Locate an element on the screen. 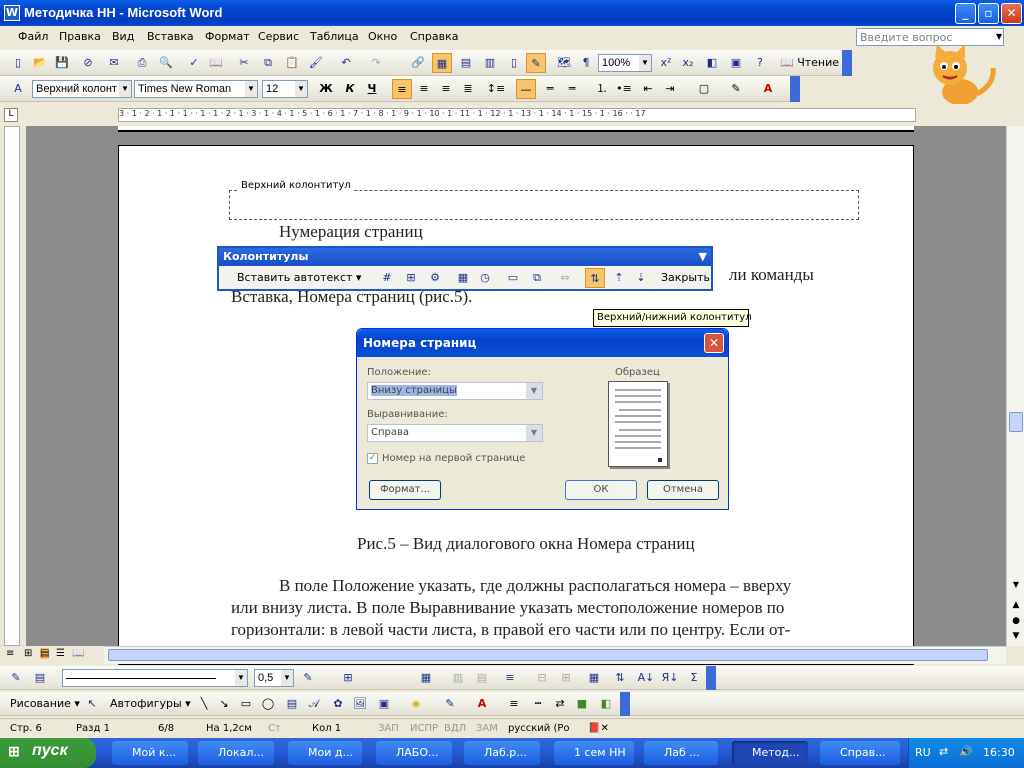  equal-line-icon: ═ is located at coordinates (550, 89).